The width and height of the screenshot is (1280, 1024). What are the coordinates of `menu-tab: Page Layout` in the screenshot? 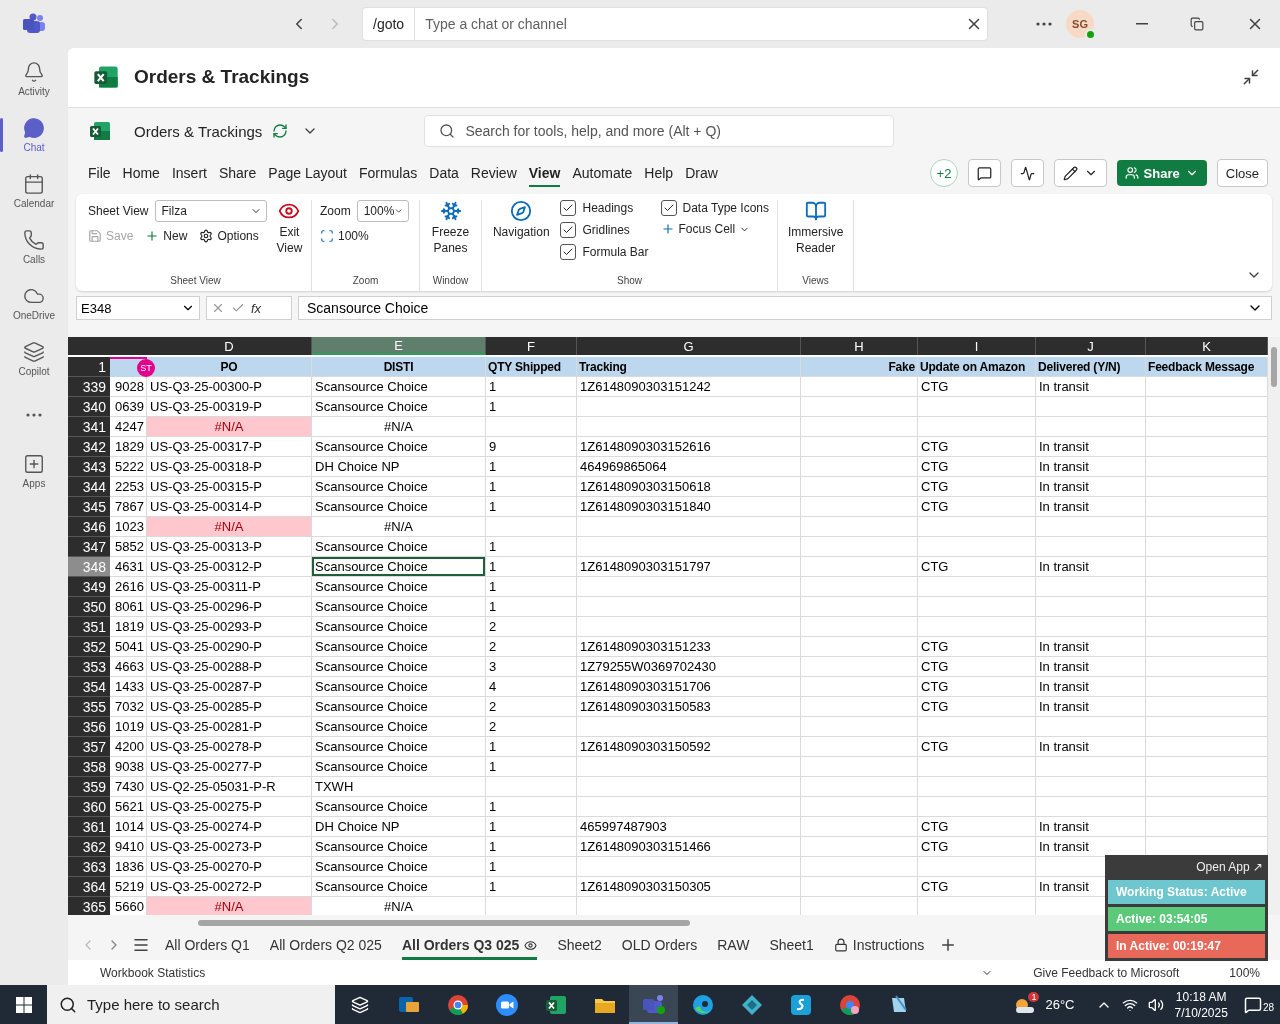 It's located at (313, 173).